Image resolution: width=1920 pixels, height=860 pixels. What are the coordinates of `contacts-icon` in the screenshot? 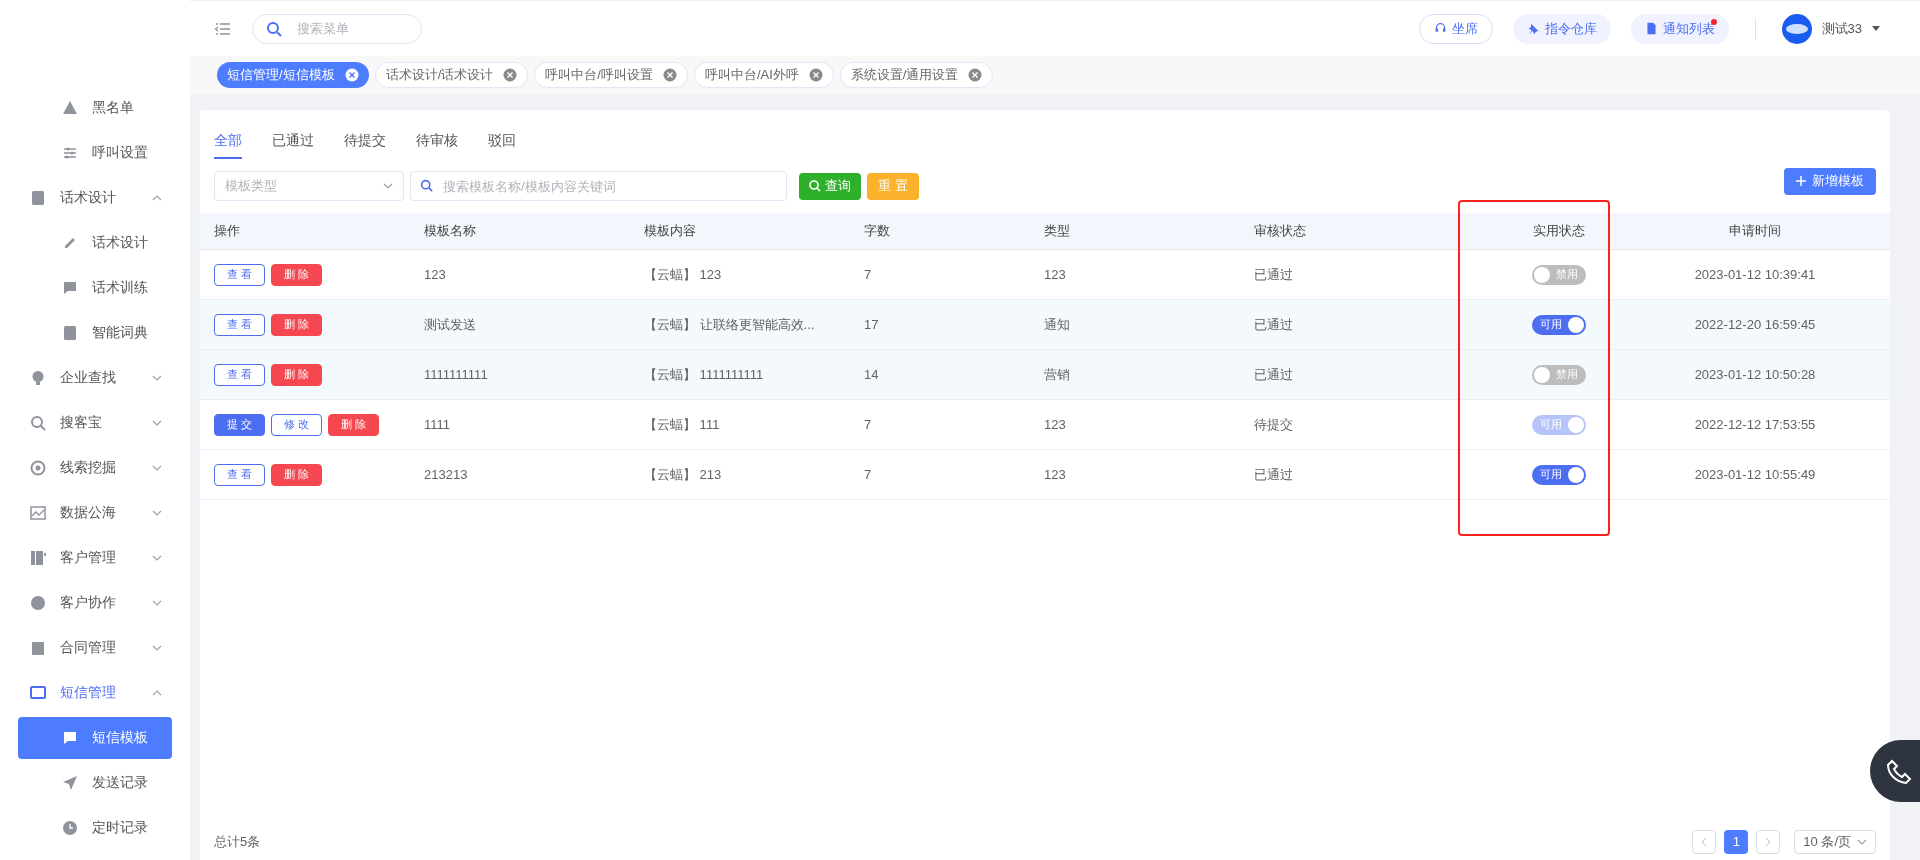 It's located at (38, 557).